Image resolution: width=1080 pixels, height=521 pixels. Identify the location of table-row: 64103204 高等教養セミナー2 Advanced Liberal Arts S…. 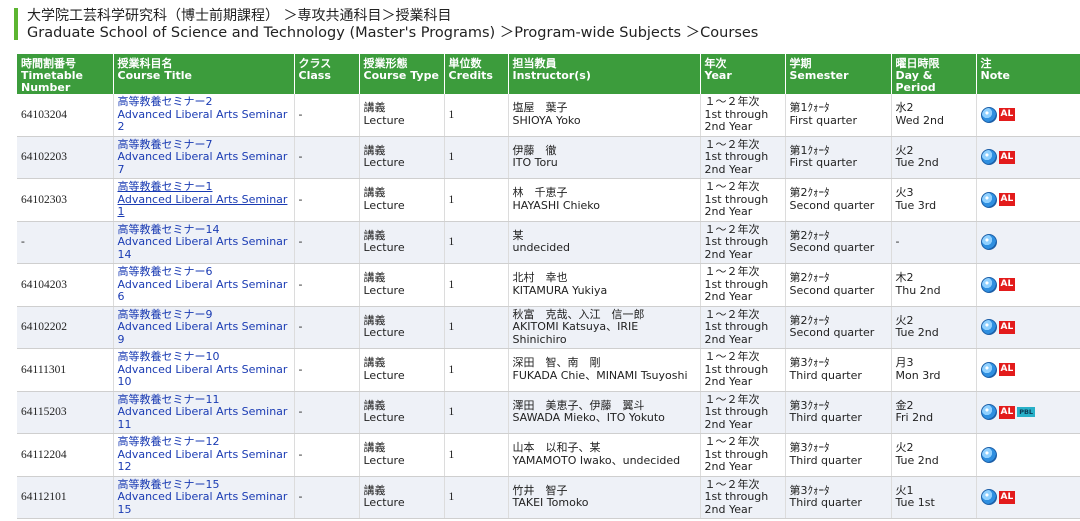
(548, 115).